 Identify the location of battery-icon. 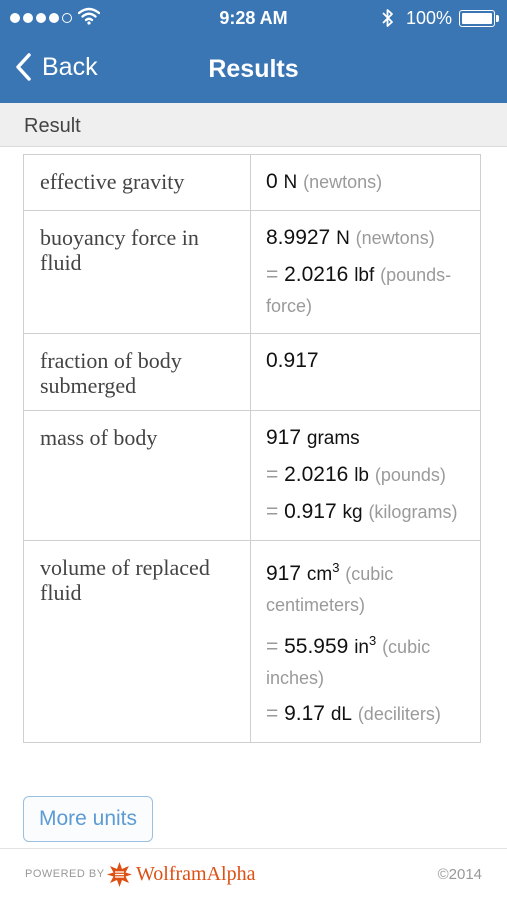
(479, 18).